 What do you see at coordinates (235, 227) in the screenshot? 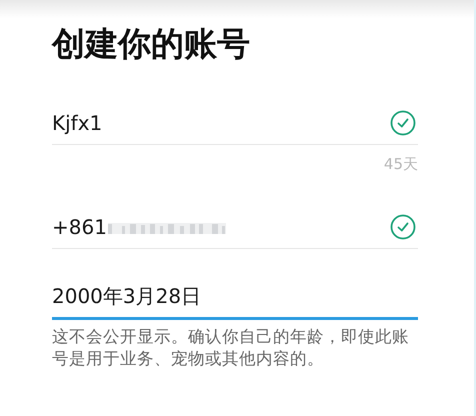
I see `input-field: +861` at bounding box center [235, 227].